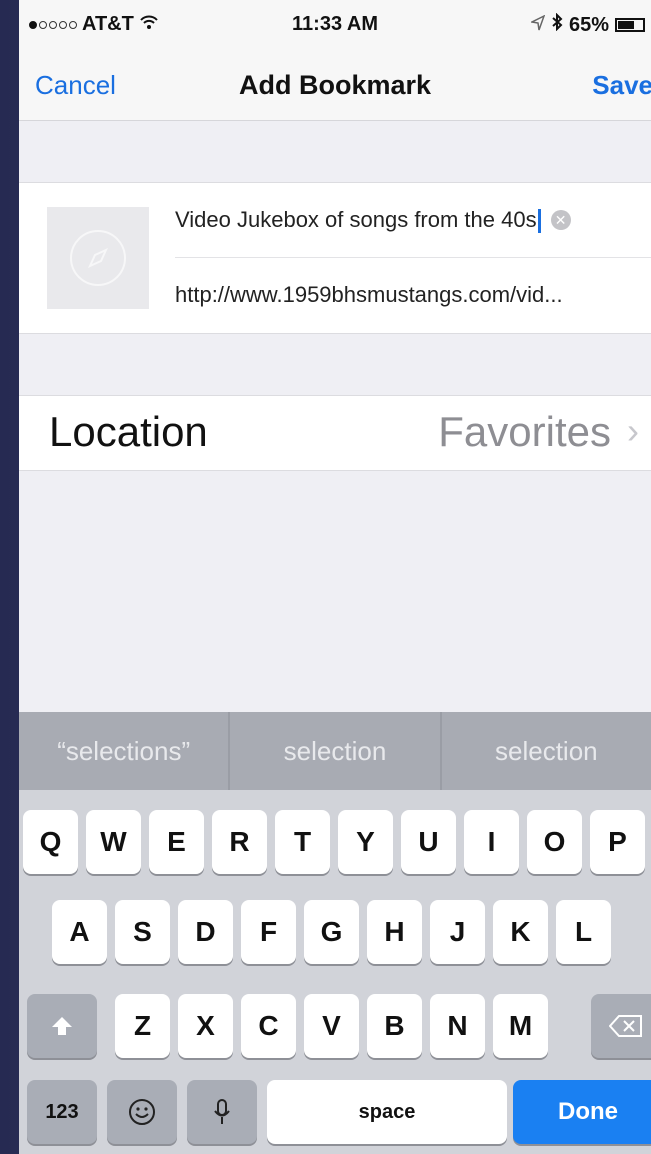 The width and height of the screenshot is (651, 1154). Describe the element at coordinates (176, 842) in the screenshot. I see `key-letter: E` at that location.